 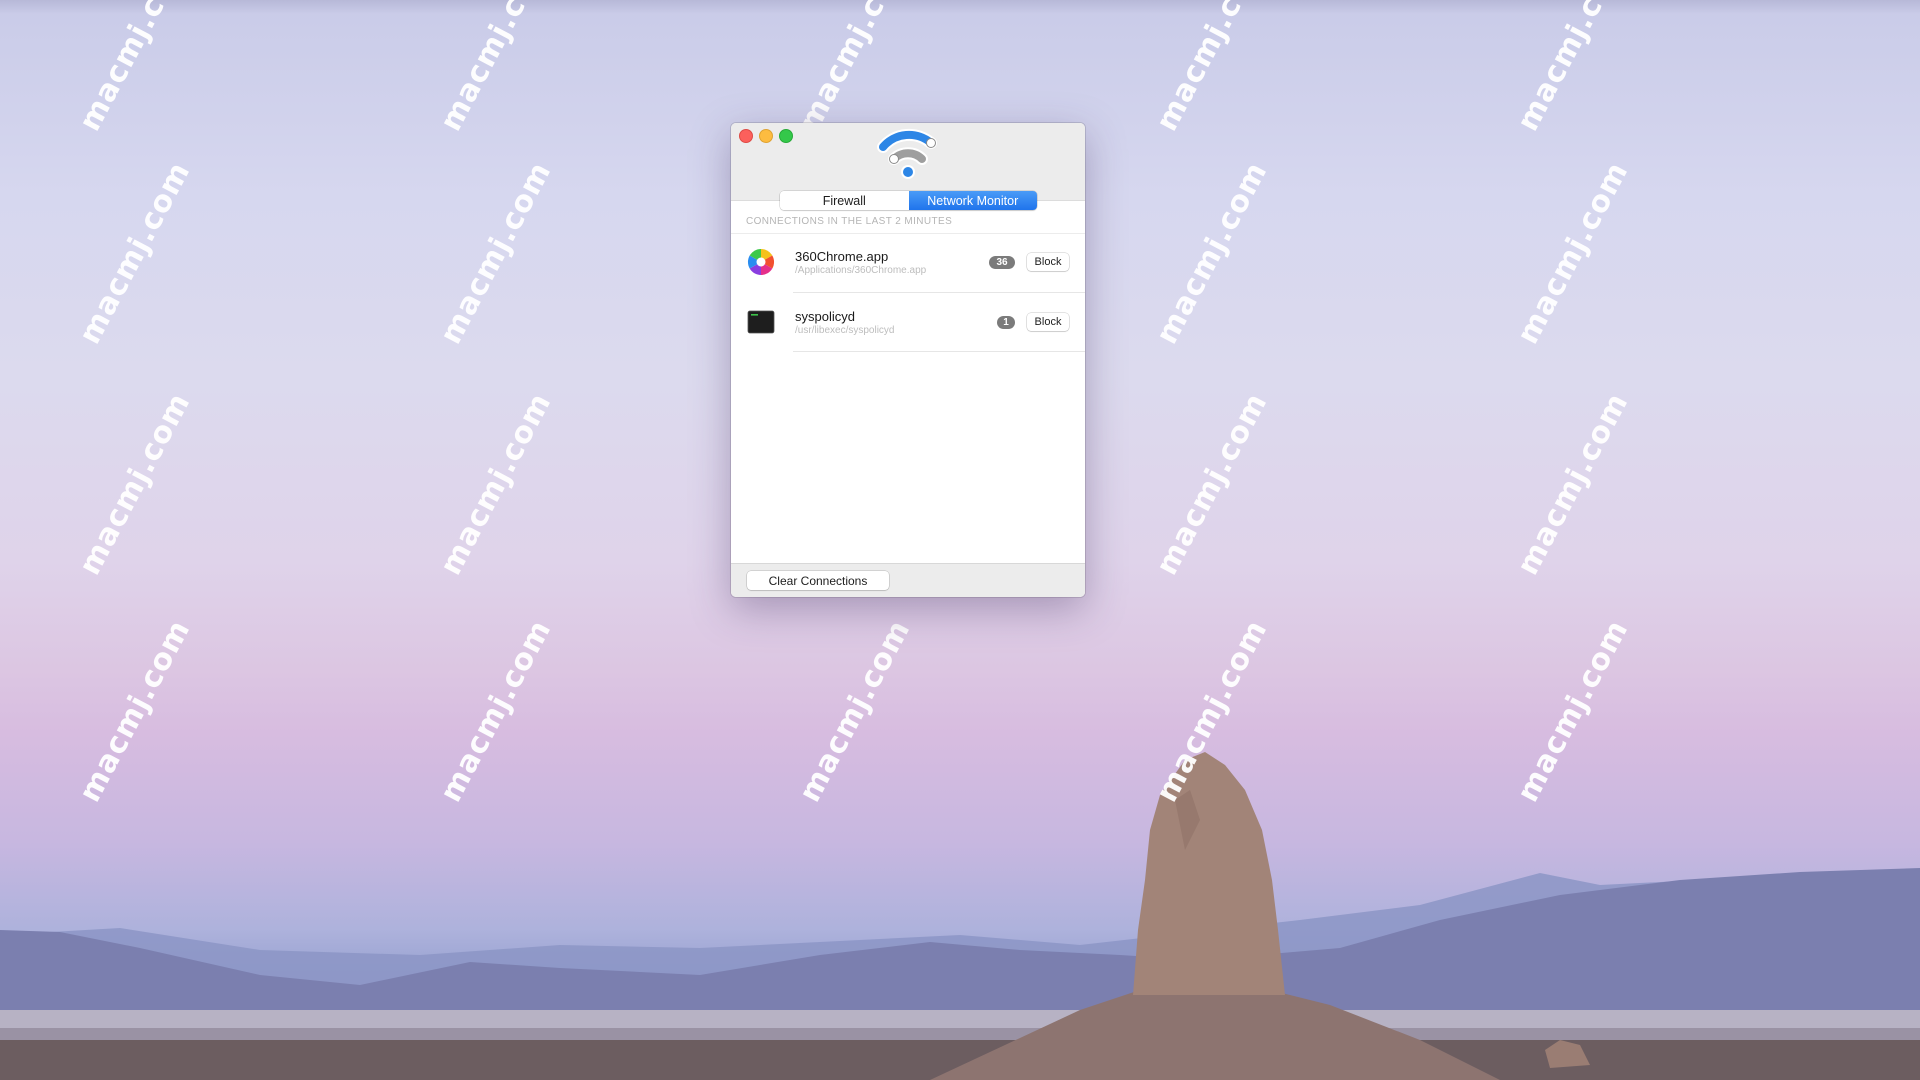 I want to click on row-divider, so click(x=939, y=351).